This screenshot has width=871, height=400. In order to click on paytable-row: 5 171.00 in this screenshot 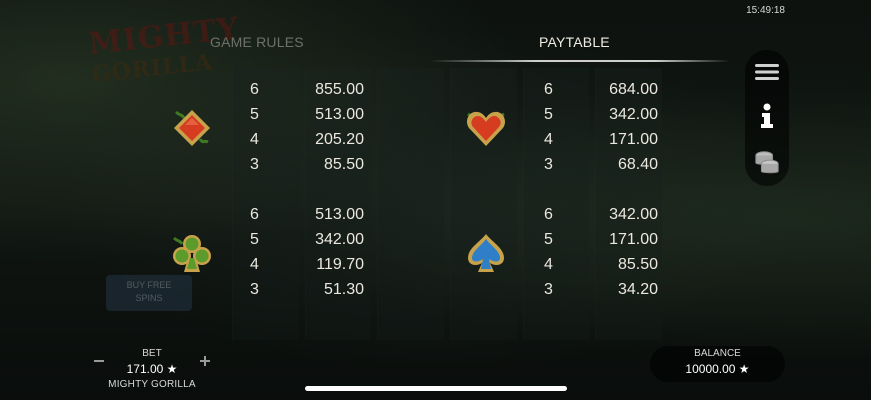, I will do `click(601, 240)`.